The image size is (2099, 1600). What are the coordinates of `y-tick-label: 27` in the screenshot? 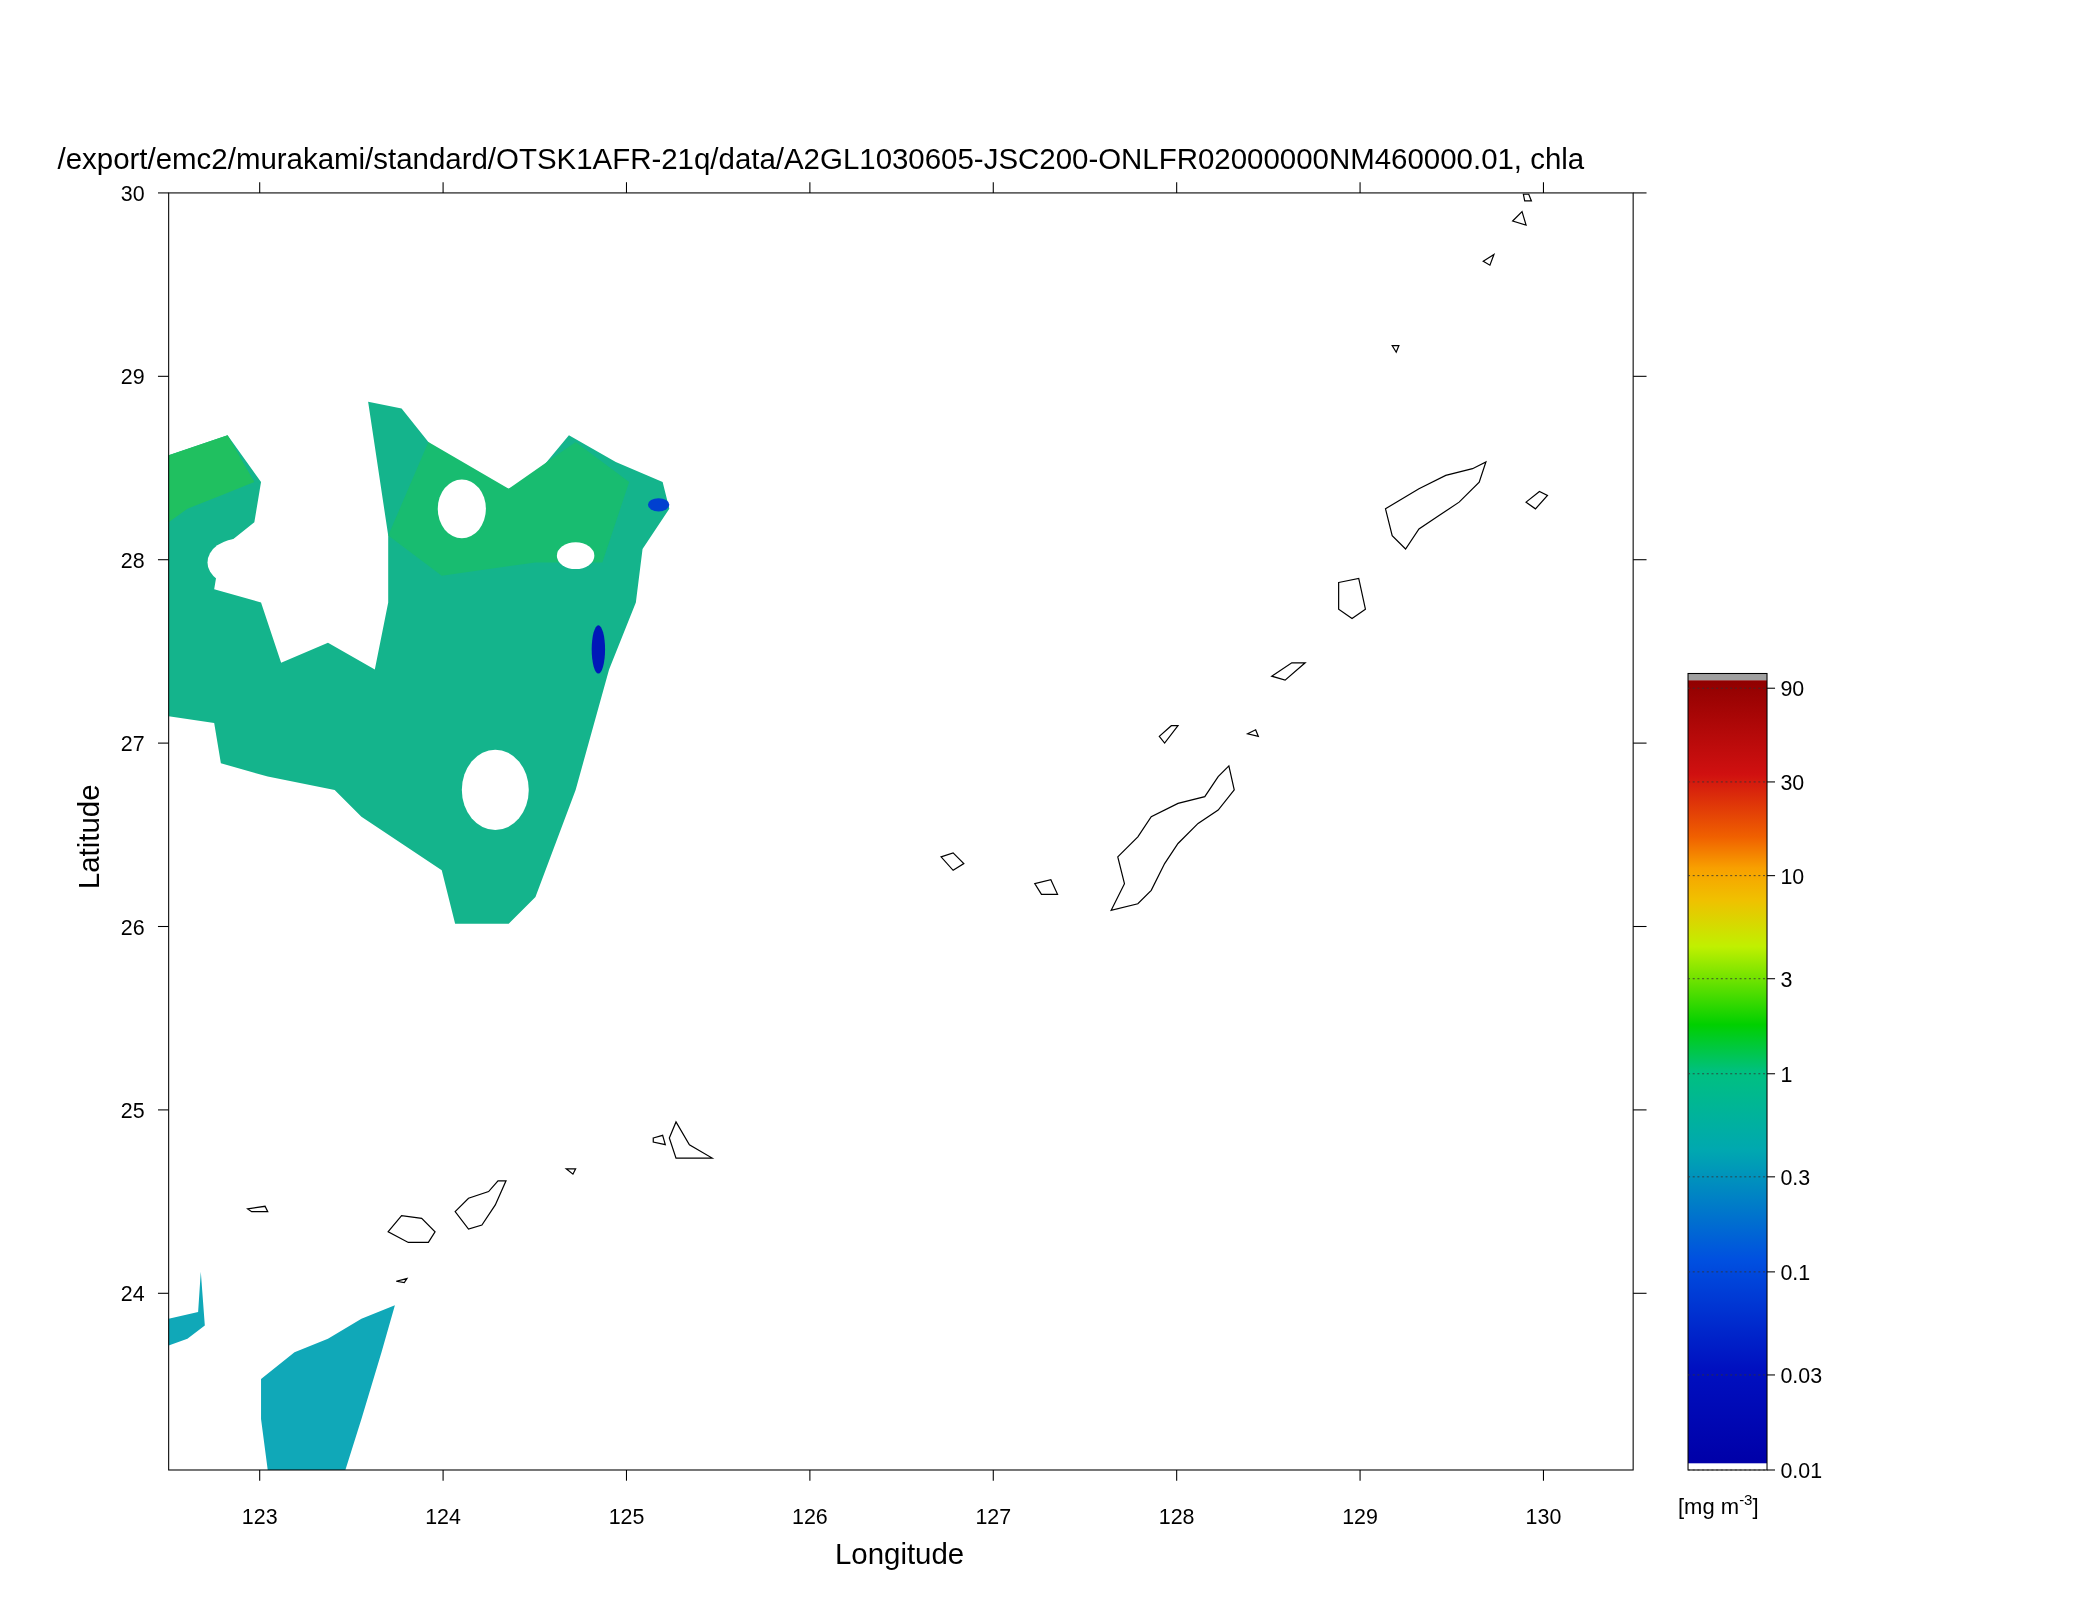 It's located at (132, 744).